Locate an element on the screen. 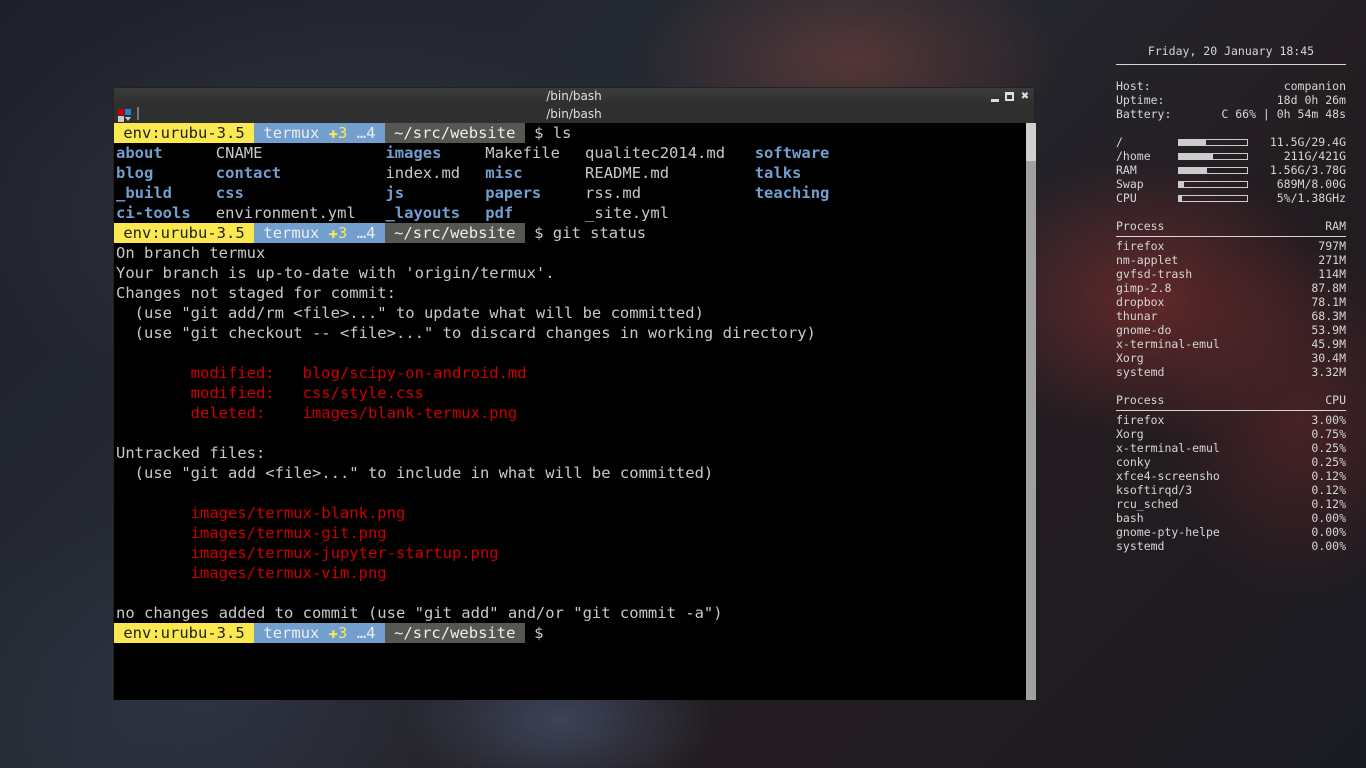 The image size is (1366, 768). process-name: dropbox is located at coordinates (1140, 302).